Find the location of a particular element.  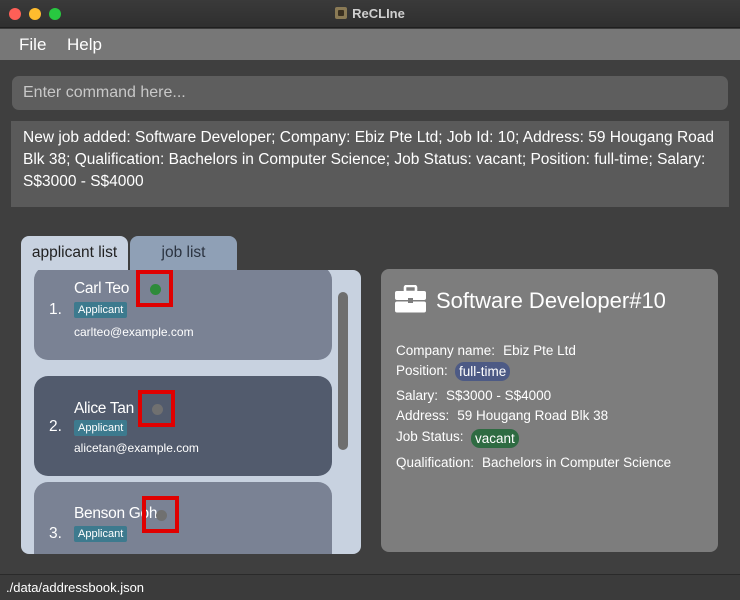

company-row: Company name: Ebiz Pte Ltd is located at coordinates (486, 350).